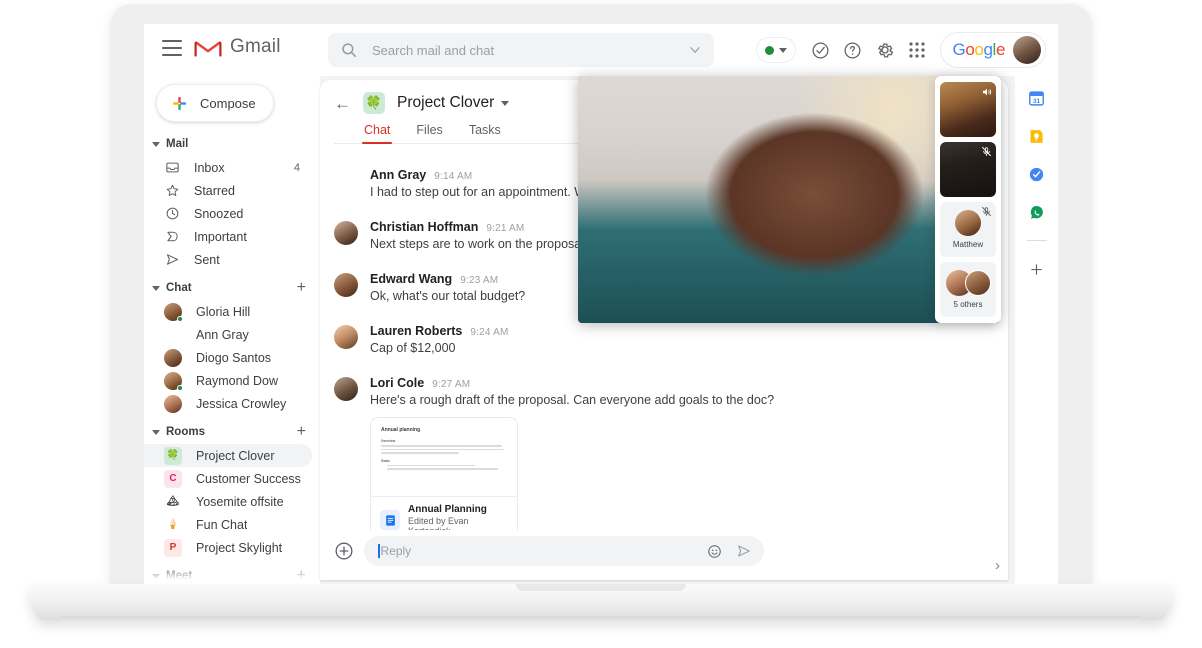 This screenshot has height=648, width=1202. I want to click on add-room-icon: +, so click(301, 432).